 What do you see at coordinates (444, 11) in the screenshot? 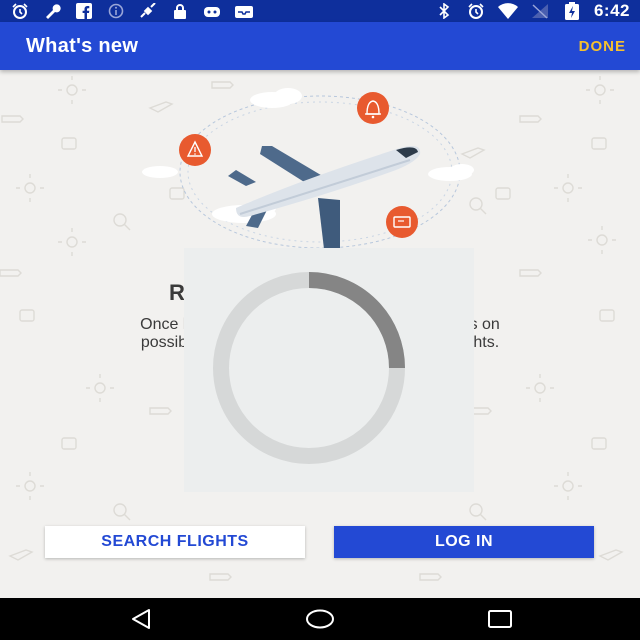
I see `bluetooth-icon` at bounding box center [444, 11].